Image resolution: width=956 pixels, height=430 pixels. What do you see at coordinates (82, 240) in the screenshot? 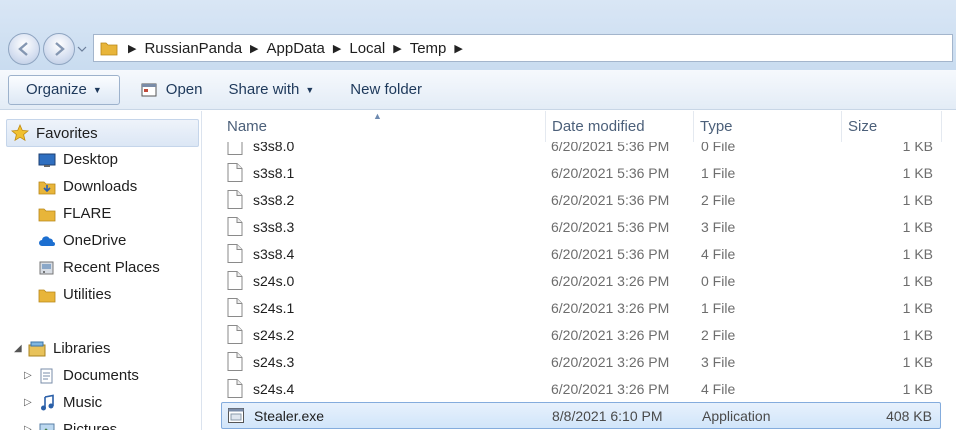
I see `nav-onedrive: OneDrive` at bounding box center [82, 240].